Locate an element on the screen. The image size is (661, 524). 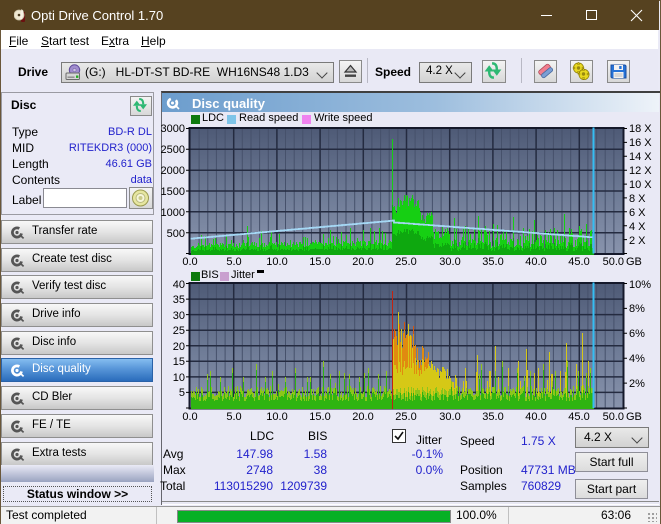
svg-text: 10 is located at coordinates (179, 378).